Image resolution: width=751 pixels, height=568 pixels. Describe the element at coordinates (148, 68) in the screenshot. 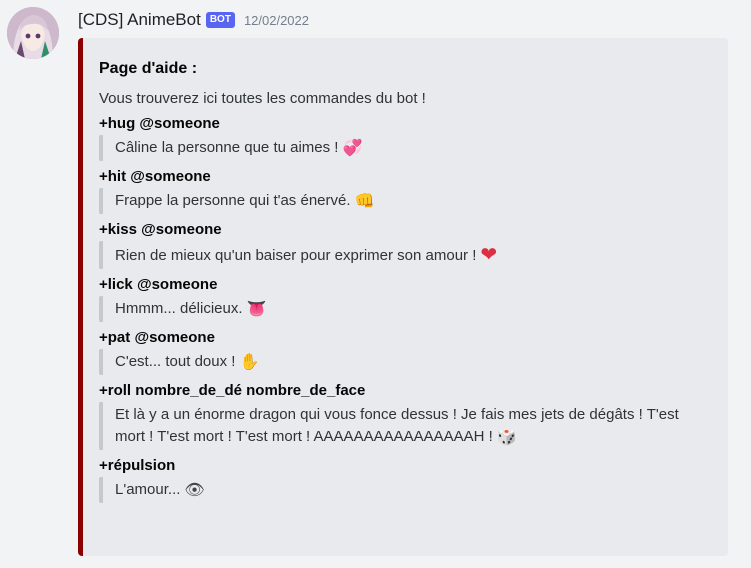

I see `embed-title: Page d'aide :` at that location.